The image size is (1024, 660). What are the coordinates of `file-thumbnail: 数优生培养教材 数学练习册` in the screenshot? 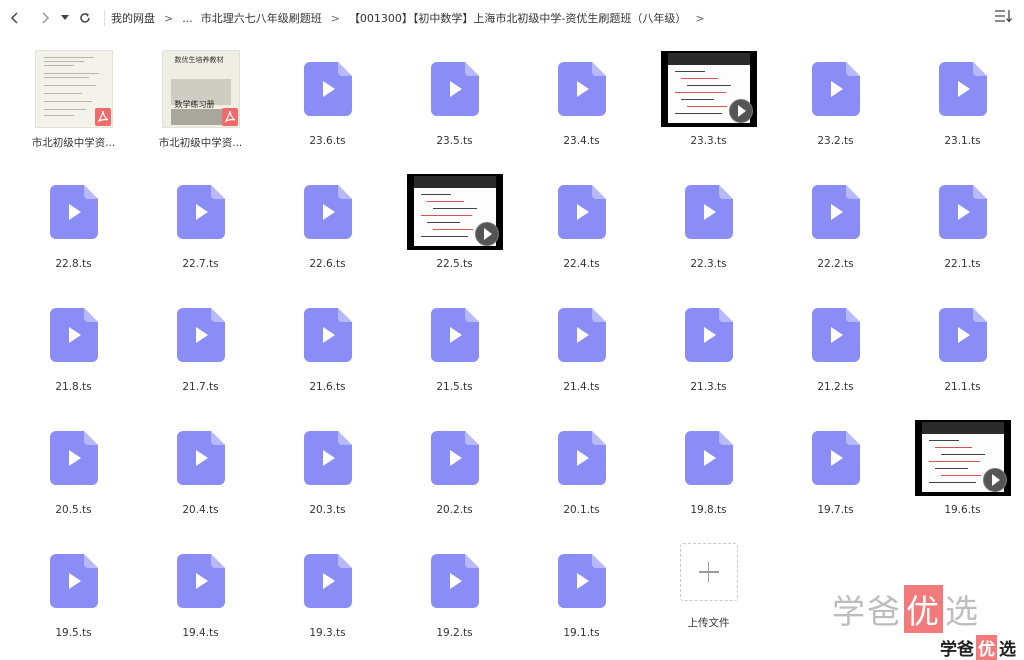 It's located at (201, 89).